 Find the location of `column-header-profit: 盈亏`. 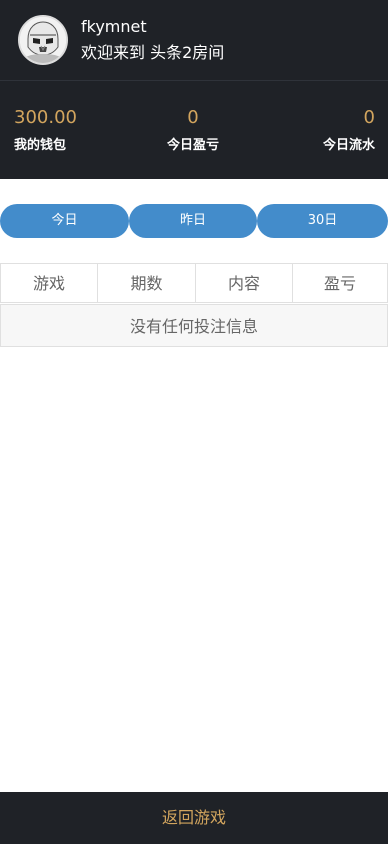

column-header-profit: 盈亏 is located at coordinates (340, 283).